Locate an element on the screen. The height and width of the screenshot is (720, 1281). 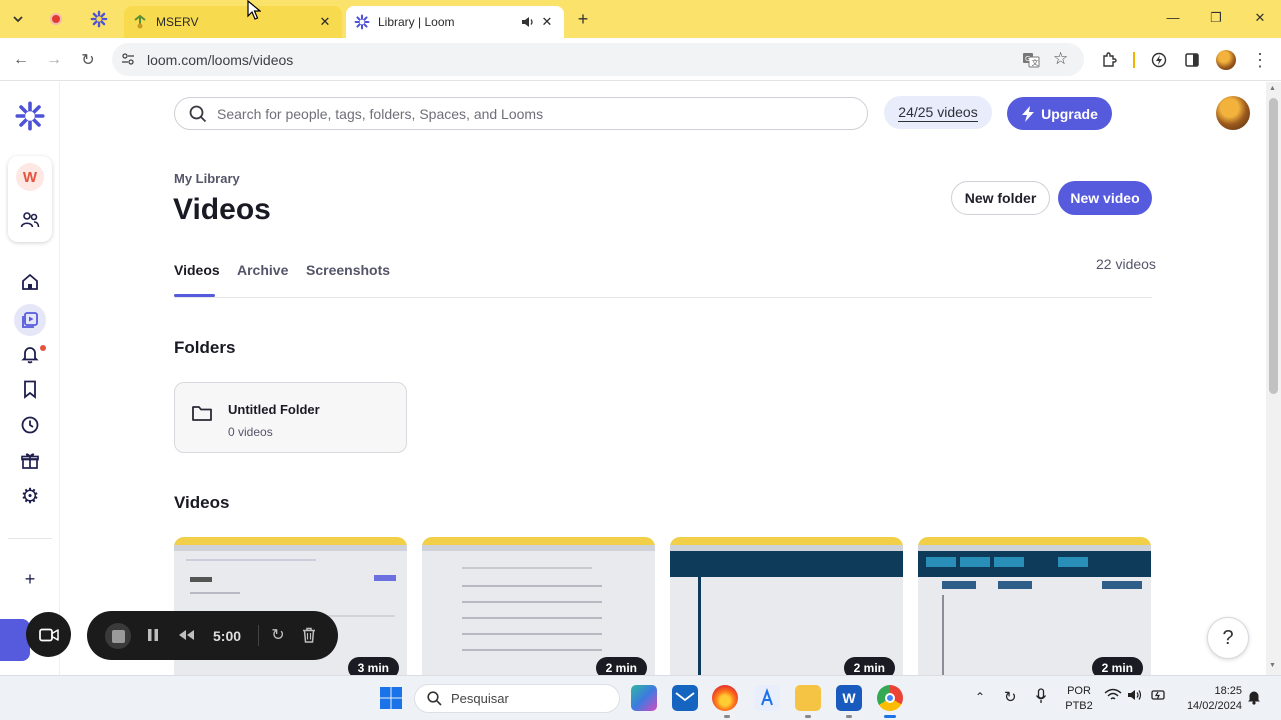
back-icon: ← is located at coordinates (21, 60).